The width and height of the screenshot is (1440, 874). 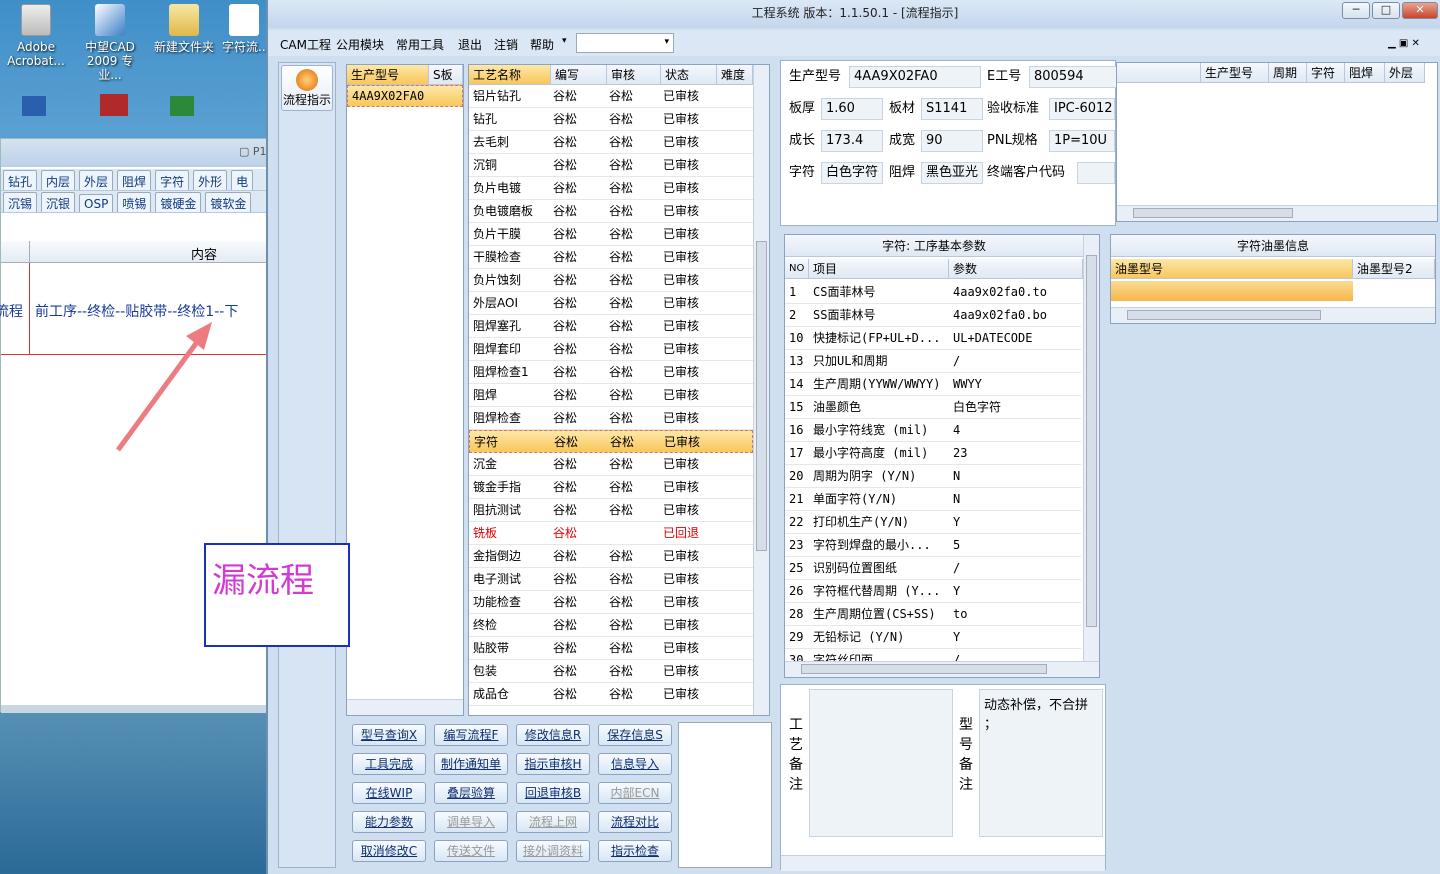 I want to click on action-button: 叠层验算, so click(x=471, y=793).